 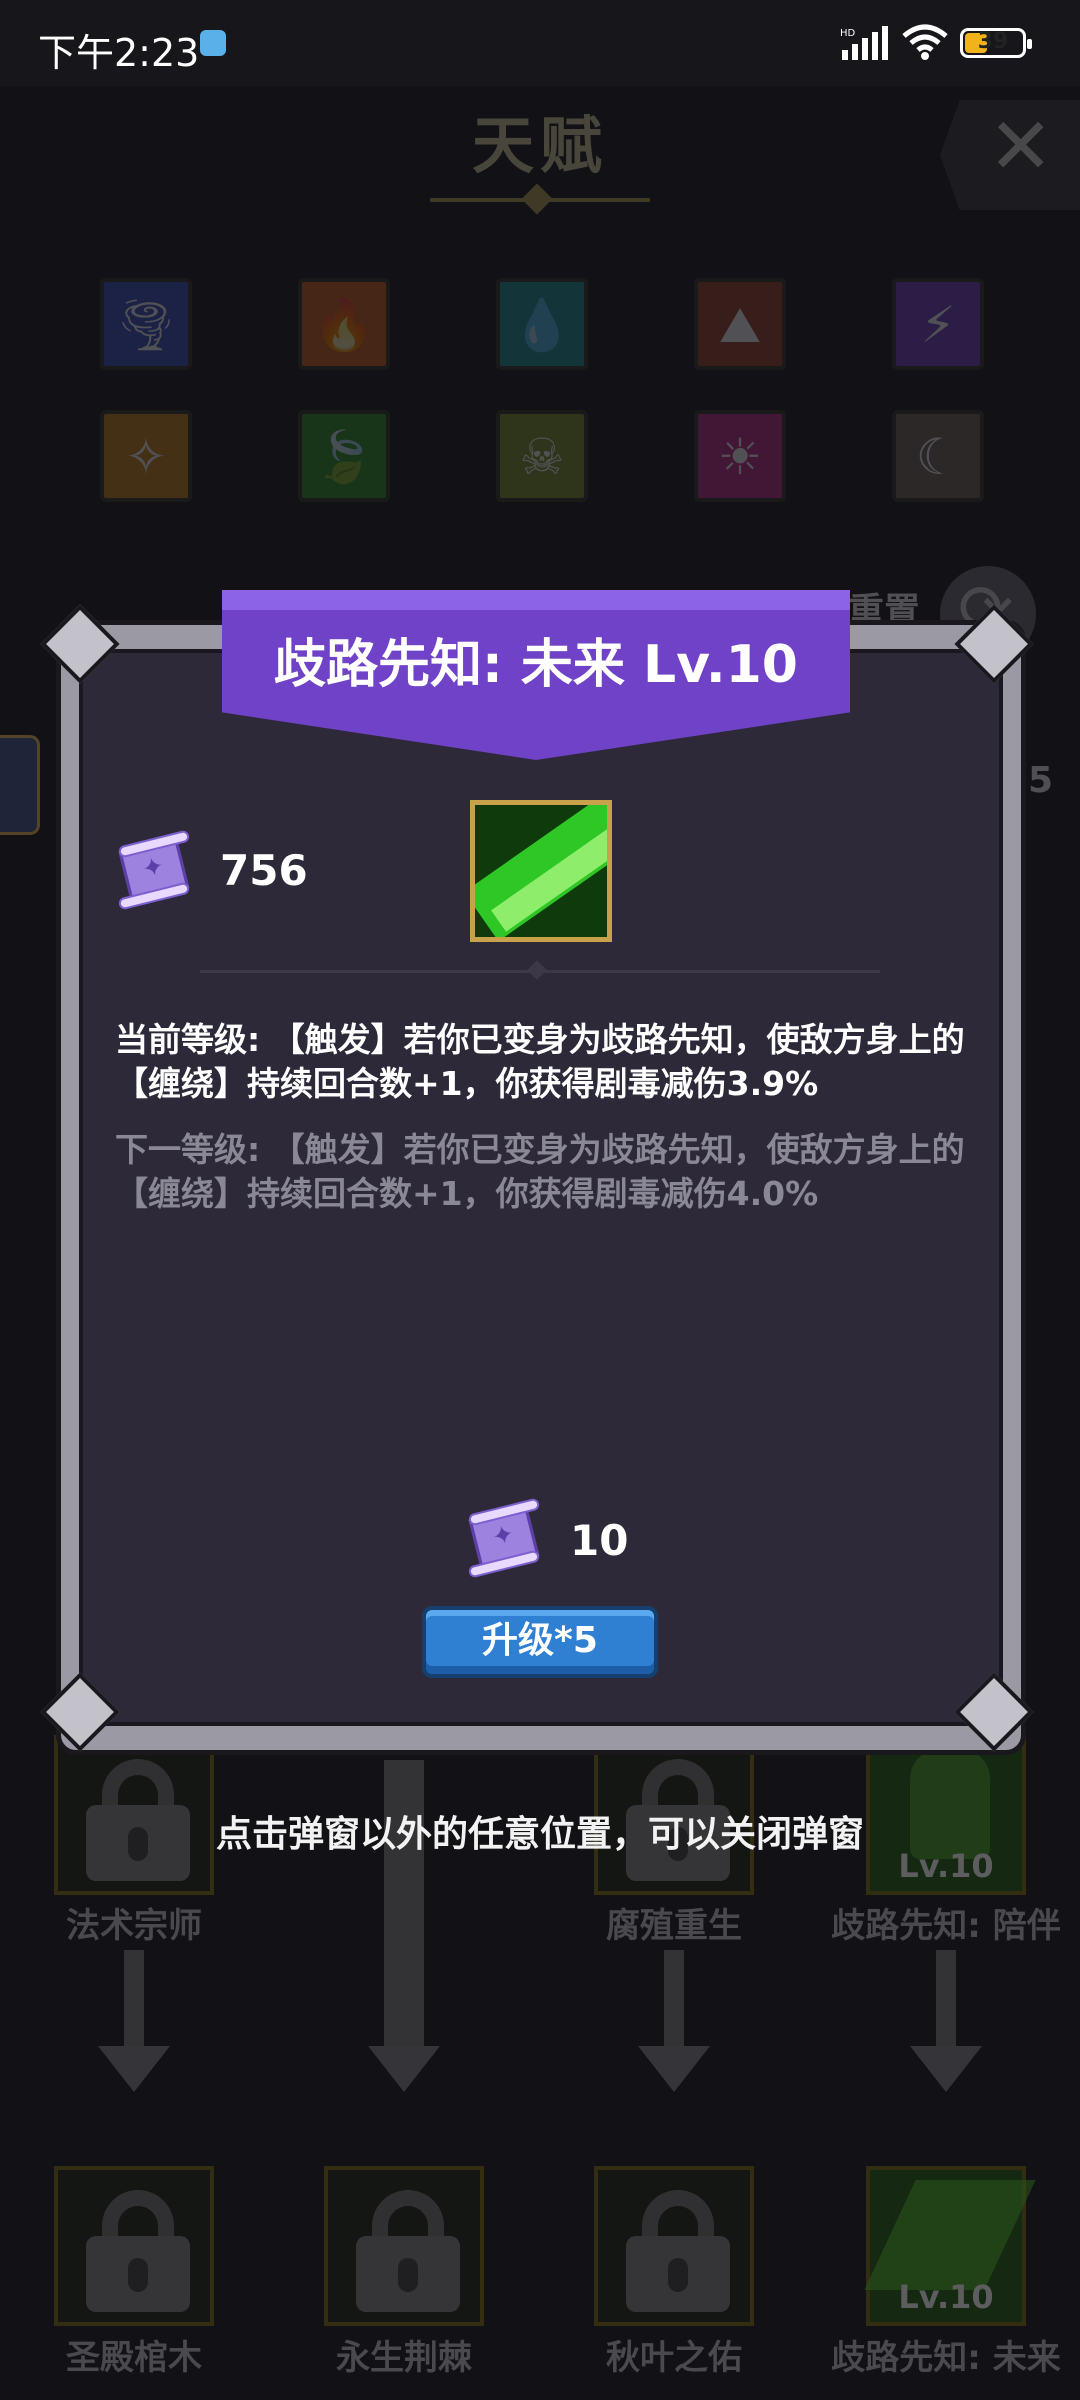 I want to click on scroll-icon, so click(x=154, y=870).